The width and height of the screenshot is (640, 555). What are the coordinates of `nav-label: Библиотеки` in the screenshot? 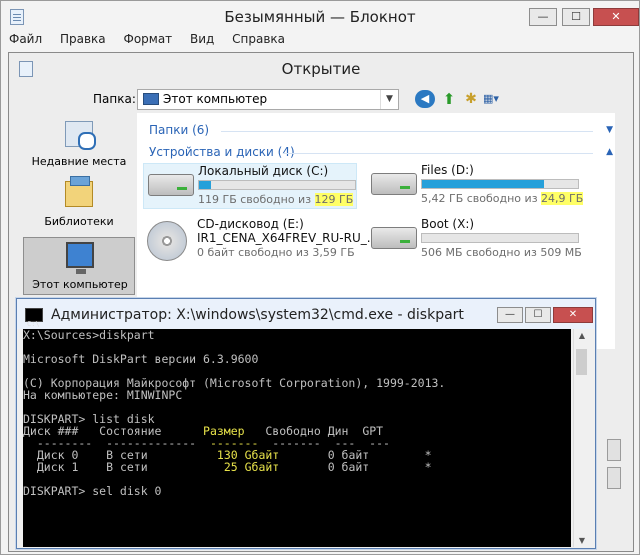 It's located at (79, 221).